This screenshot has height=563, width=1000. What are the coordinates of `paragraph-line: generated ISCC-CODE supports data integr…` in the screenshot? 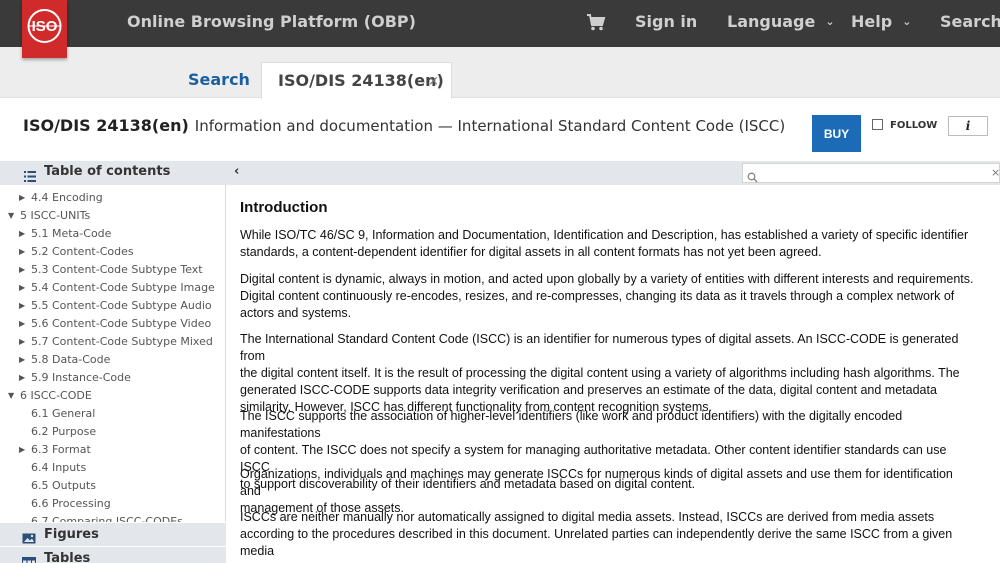 It's located at (588, 390).